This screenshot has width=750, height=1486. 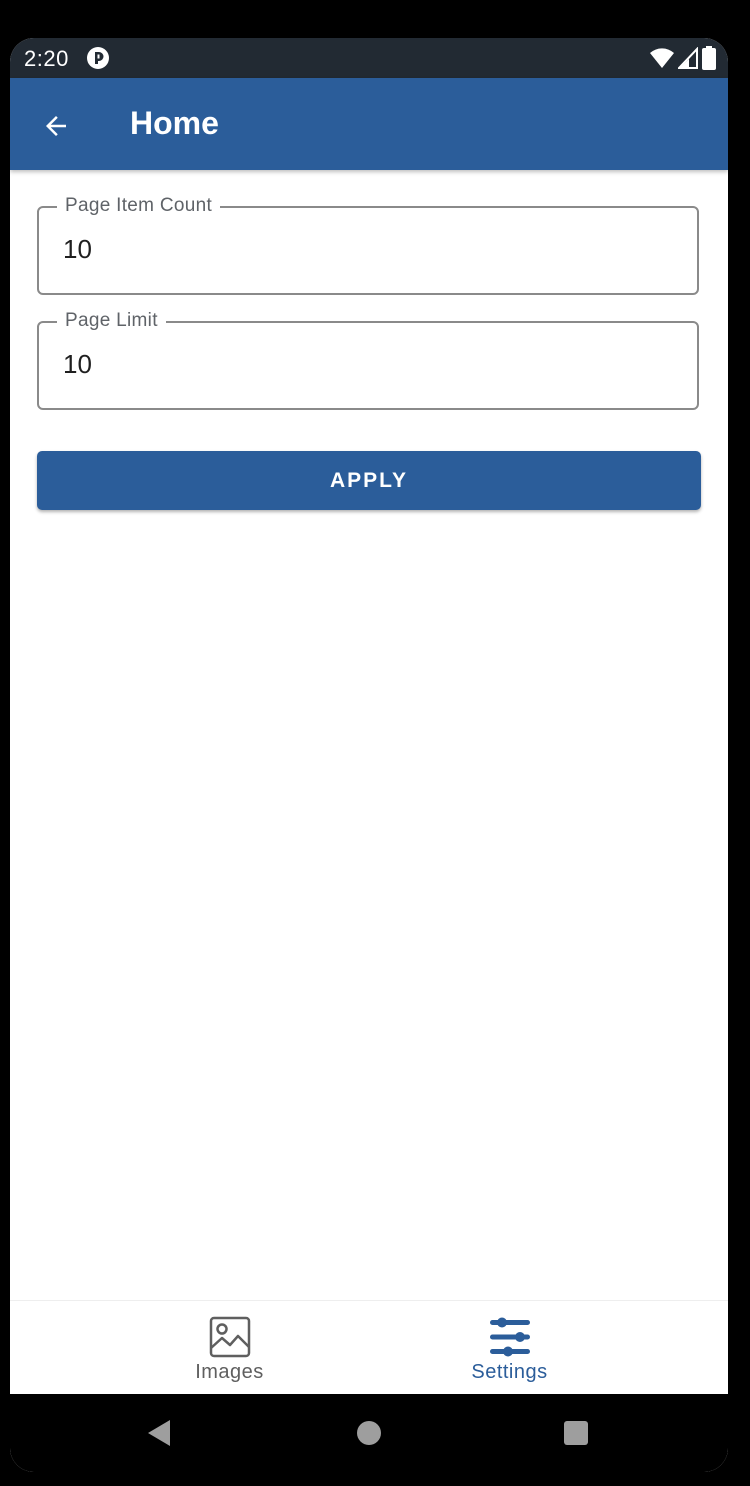 I want to click on cellular-signal-icon, so click(x=688, y=58).